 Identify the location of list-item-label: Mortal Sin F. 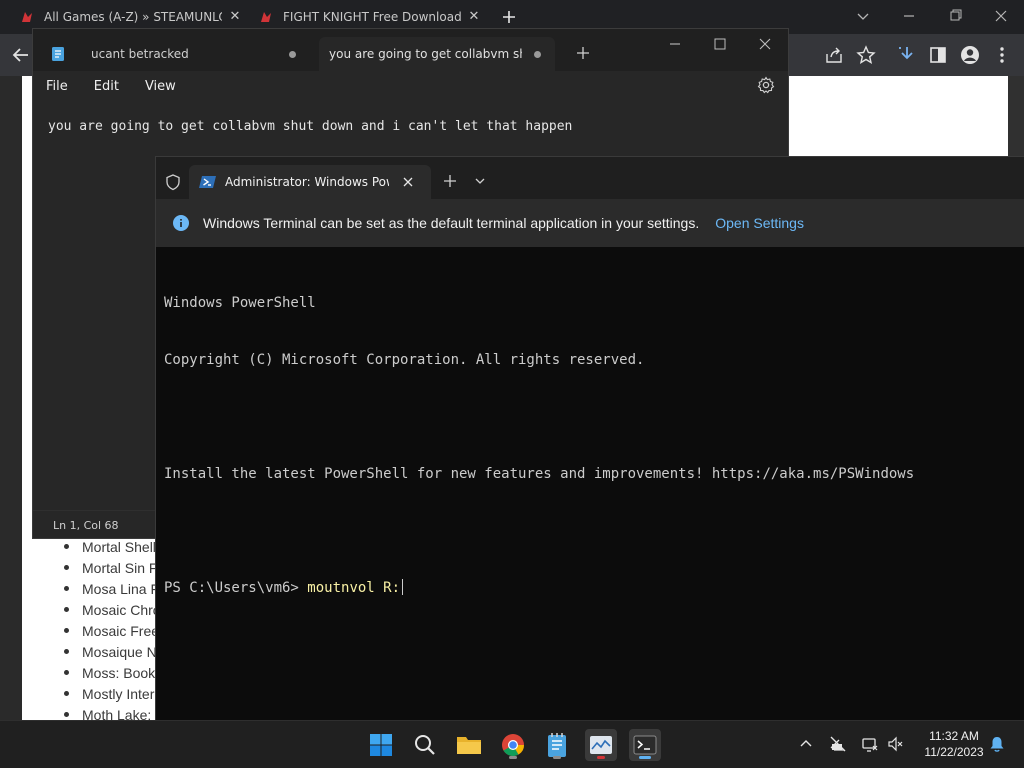
(120, 567).